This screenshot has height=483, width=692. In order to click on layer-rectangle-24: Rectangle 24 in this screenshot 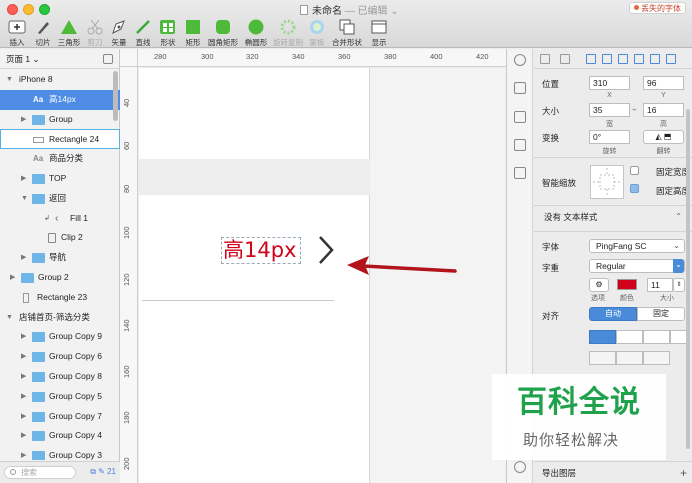, I will do `click(60, 139)`.